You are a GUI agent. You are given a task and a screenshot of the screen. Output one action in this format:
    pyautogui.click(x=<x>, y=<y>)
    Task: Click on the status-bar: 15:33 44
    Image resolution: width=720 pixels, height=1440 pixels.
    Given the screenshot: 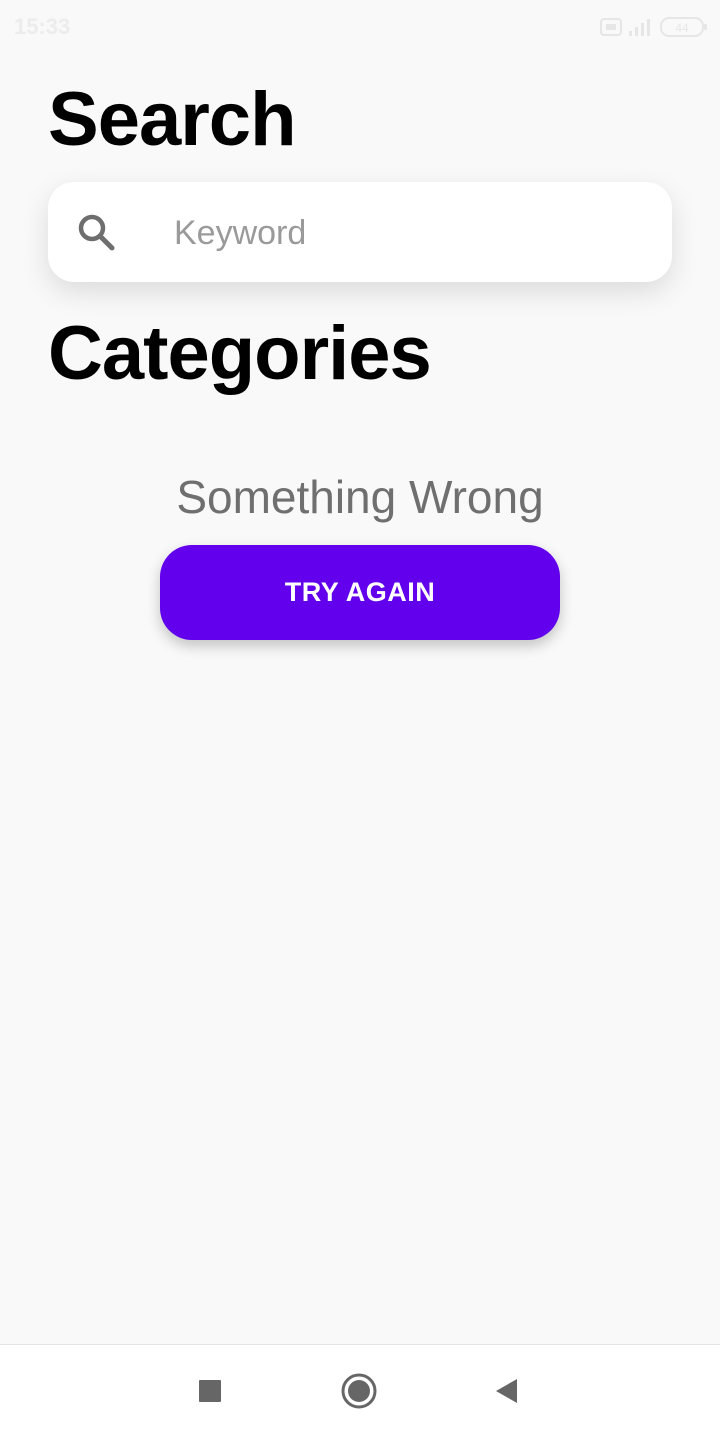 What is the action you would take?
    pyautogui.click(x=360, y=28)
    